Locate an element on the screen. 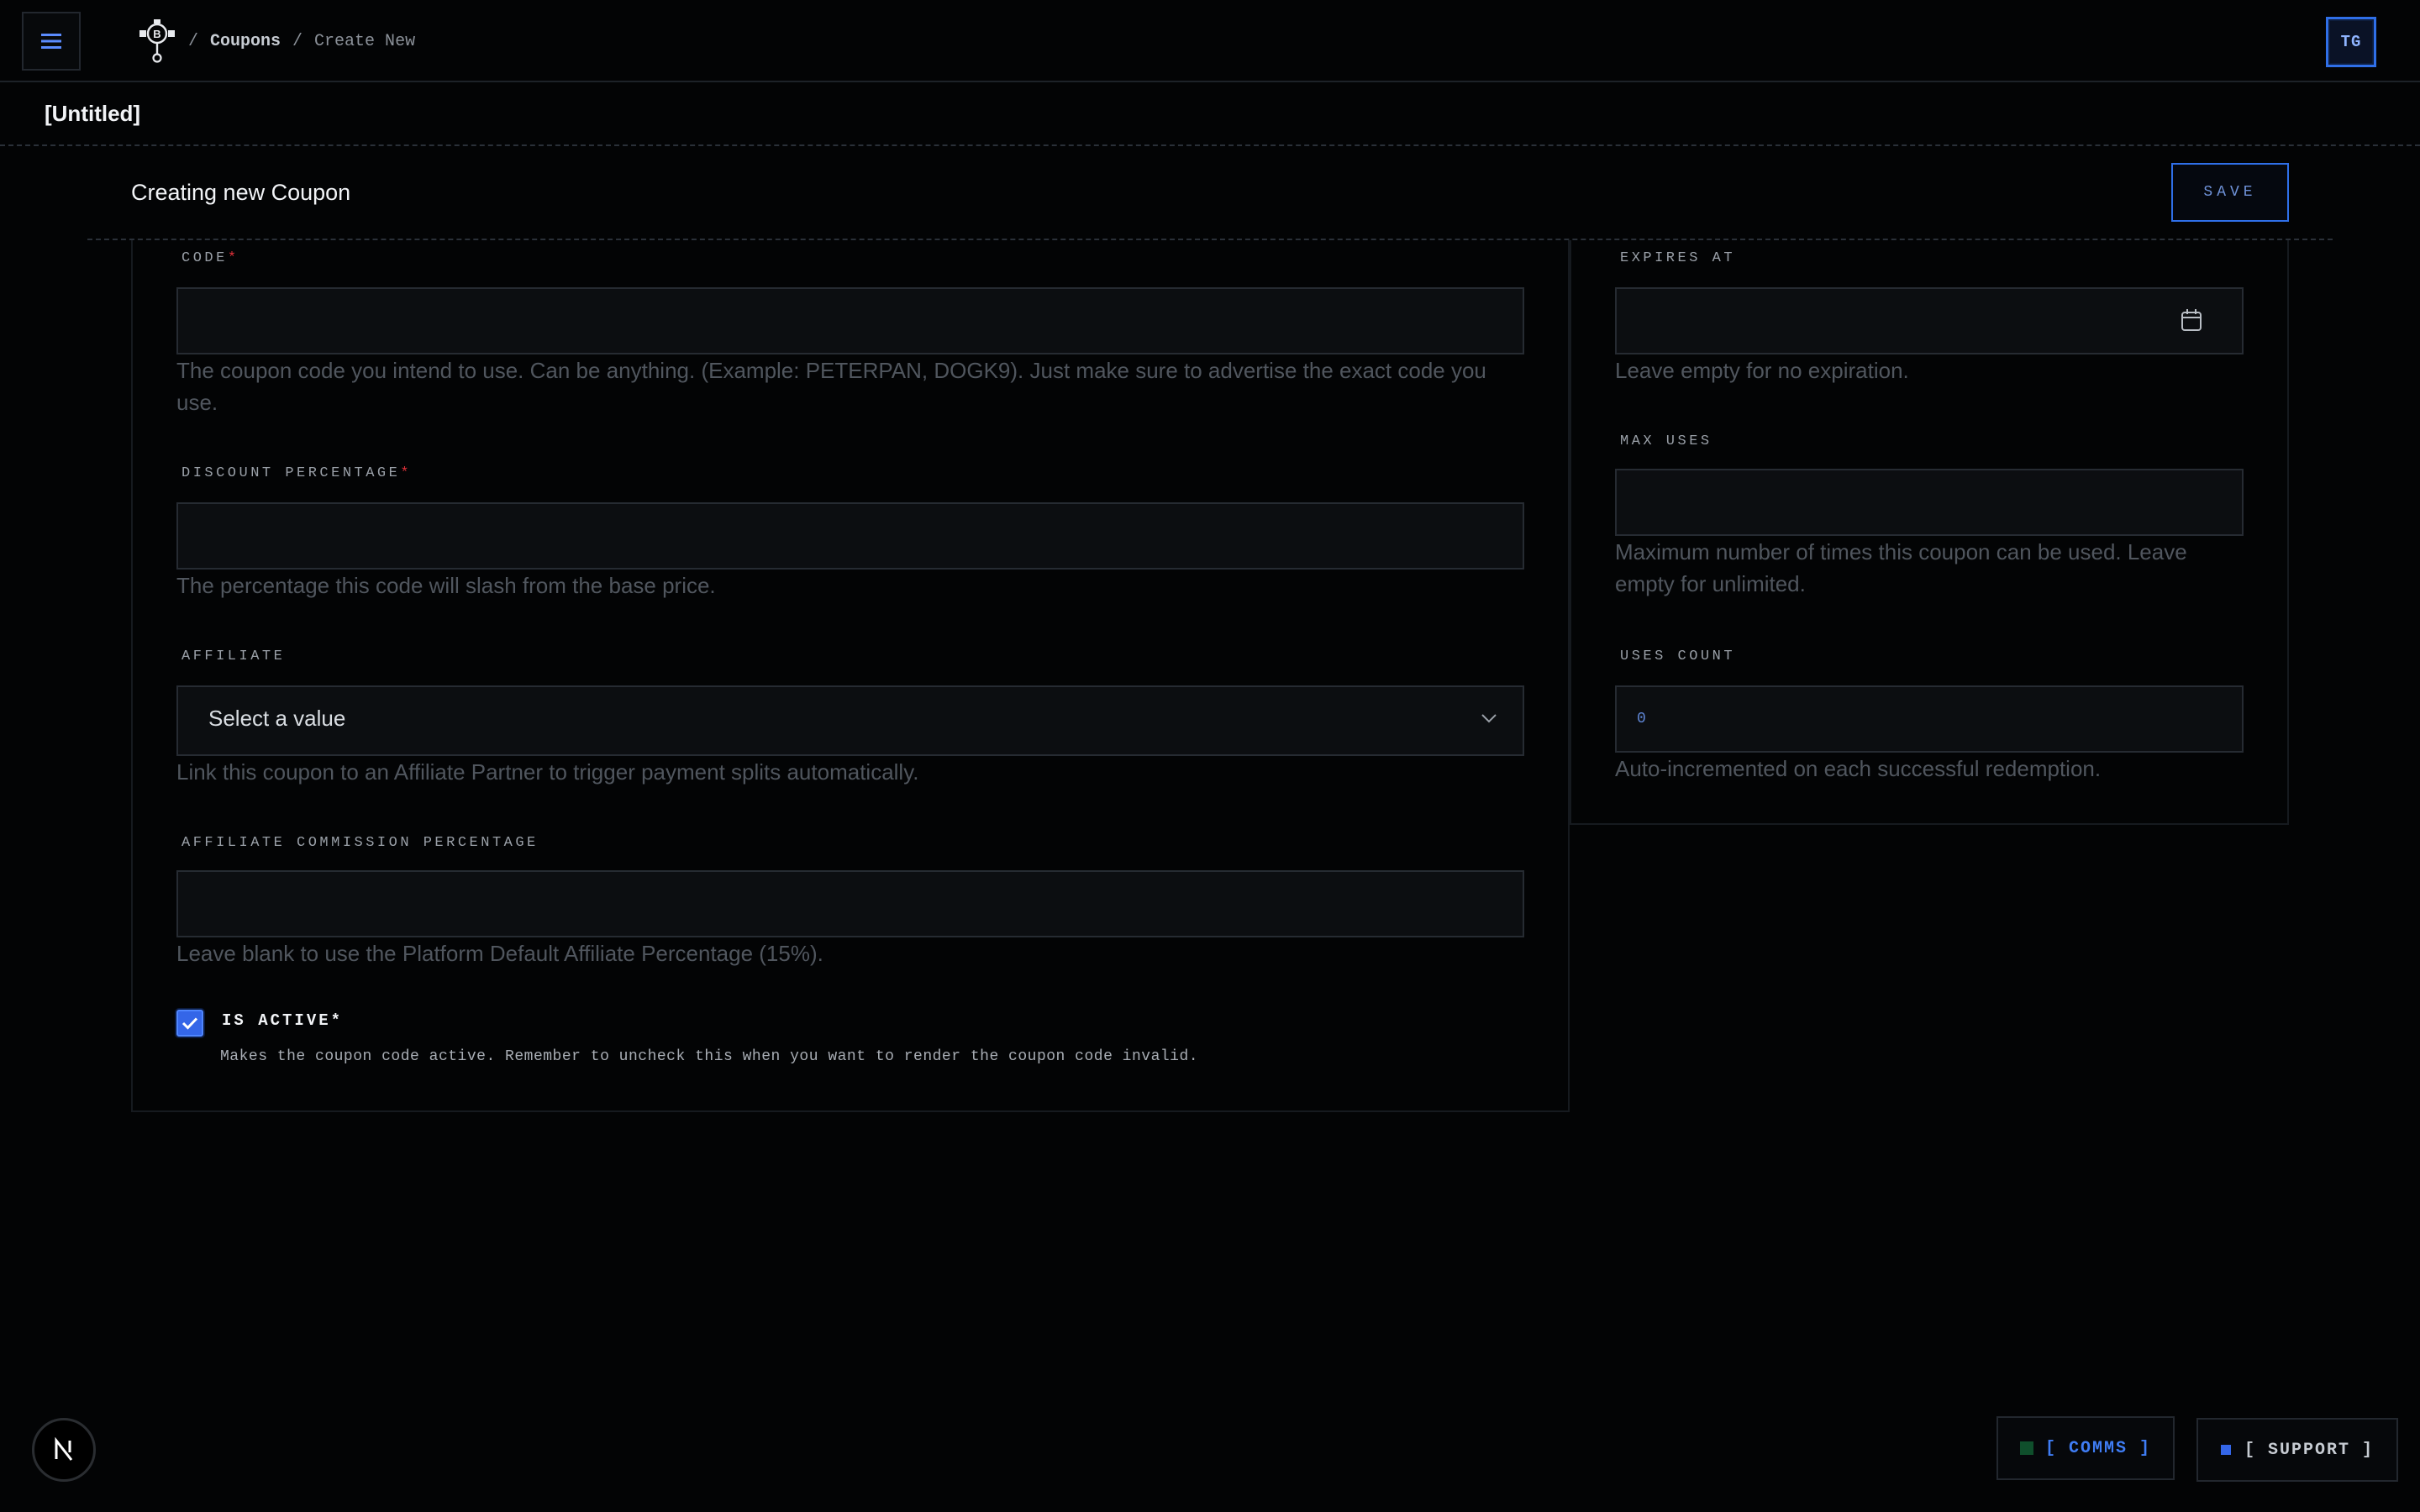 This screenshot has width=2420, height=1512. page-title: Creating new Coupon is located at coordinates (241, 192).